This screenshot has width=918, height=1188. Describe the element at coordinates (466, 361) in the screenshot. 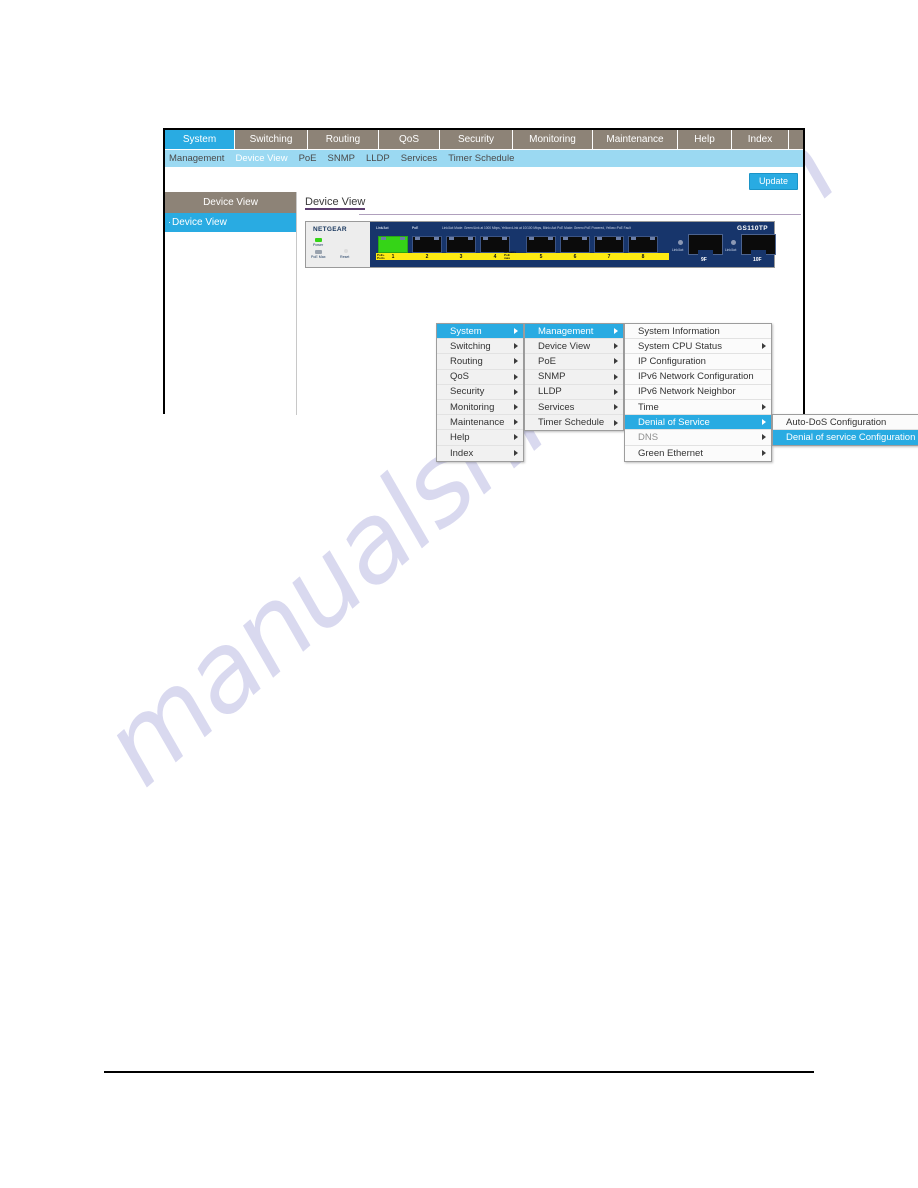

I see `menu-item-label: Routing` at that location.